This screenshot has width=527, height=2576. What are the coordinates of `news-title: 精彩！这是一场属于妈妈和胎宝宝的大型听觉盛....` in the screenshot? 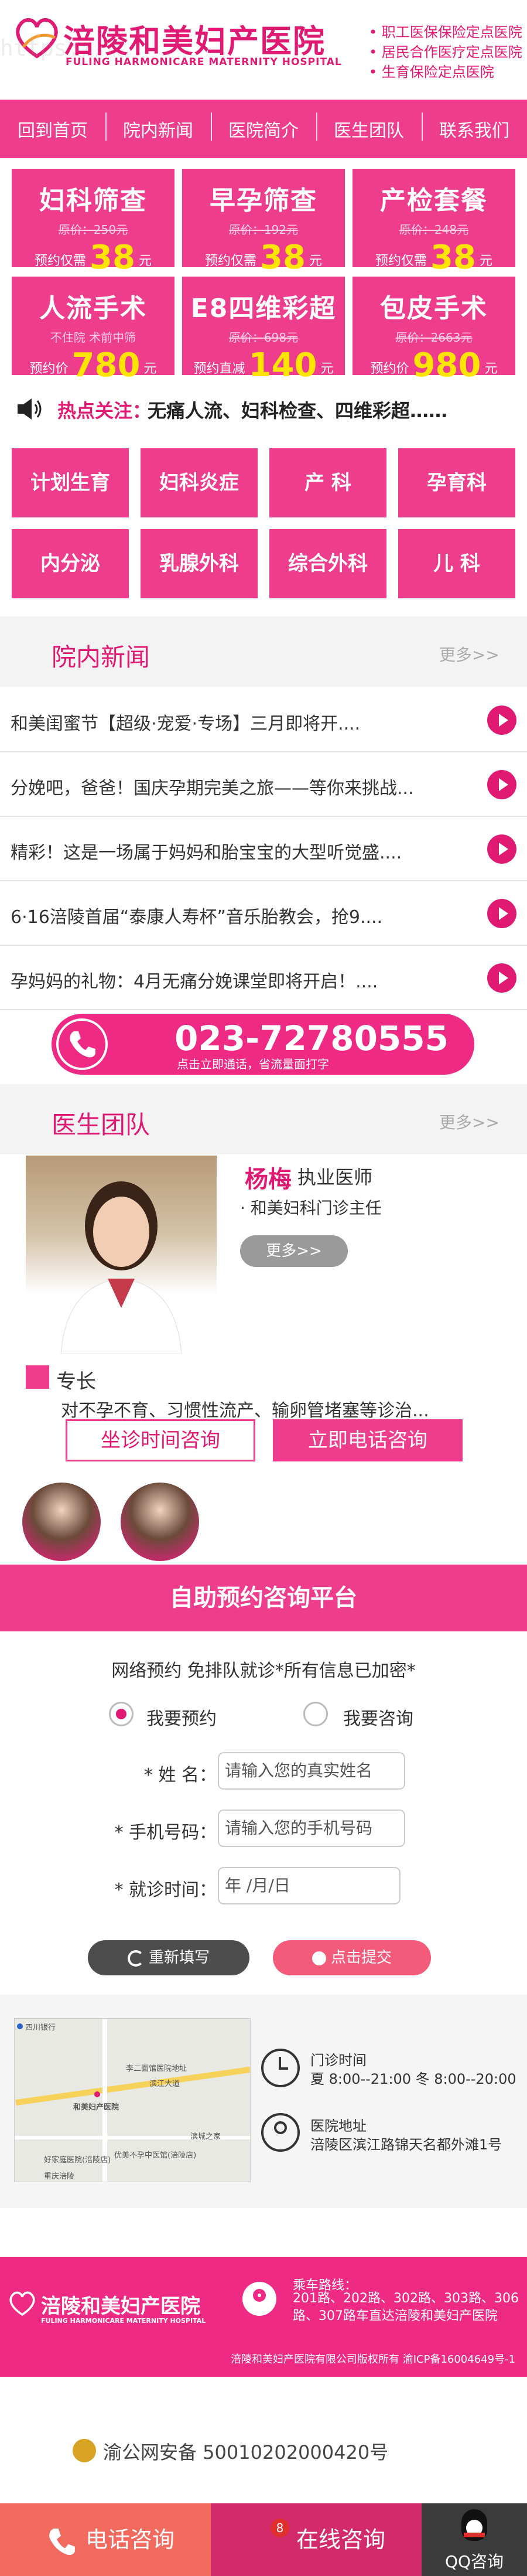 It's located at (206, 851).